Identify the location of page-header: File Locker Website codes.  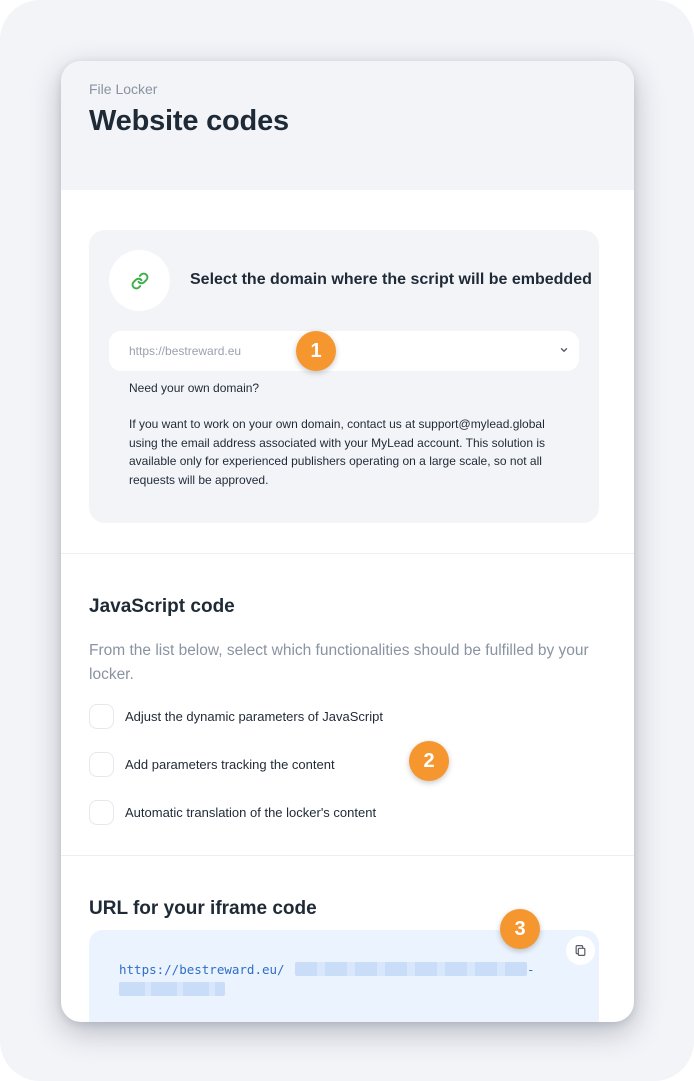
(347, 125).